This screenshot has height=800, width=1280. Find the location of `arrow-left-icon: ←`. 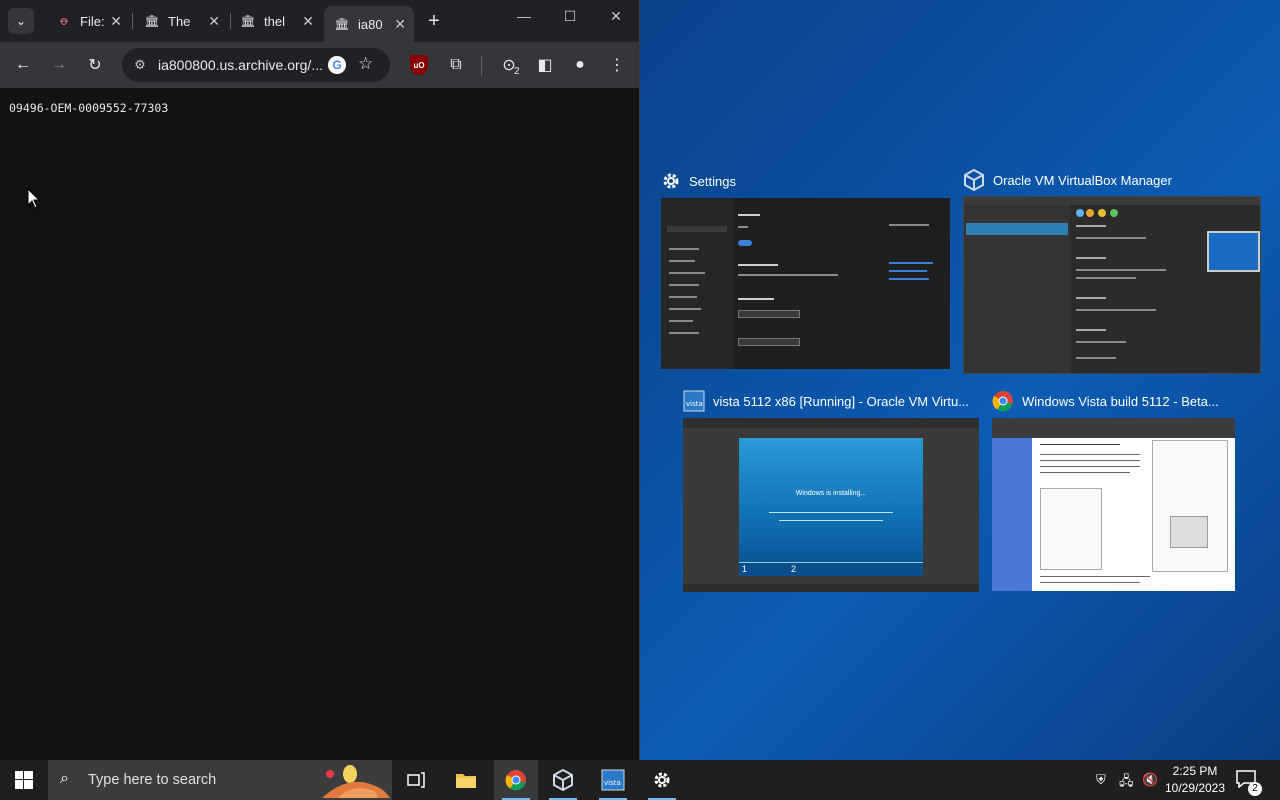

arrow-left-icon: ← is located at coordinates (23, 64).